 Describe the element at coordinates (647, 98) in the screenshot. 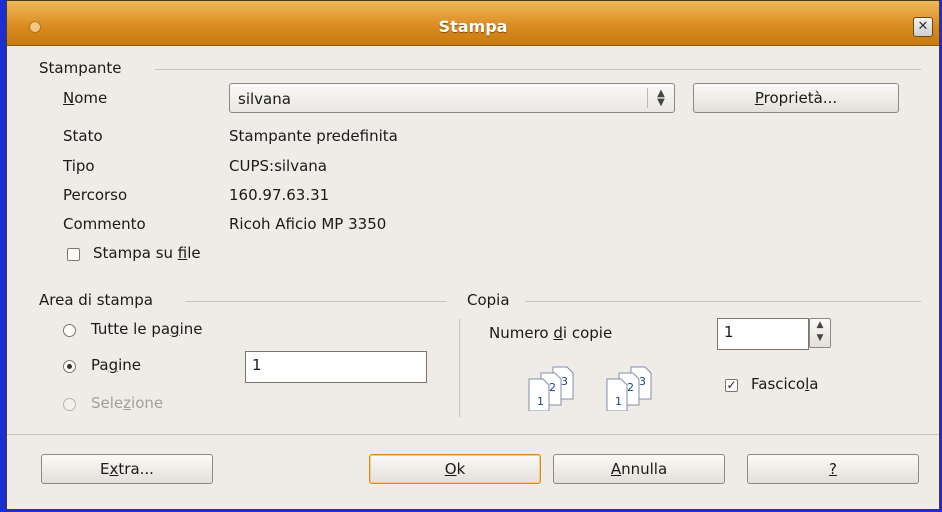

I see `printer-select-separator` at that location.